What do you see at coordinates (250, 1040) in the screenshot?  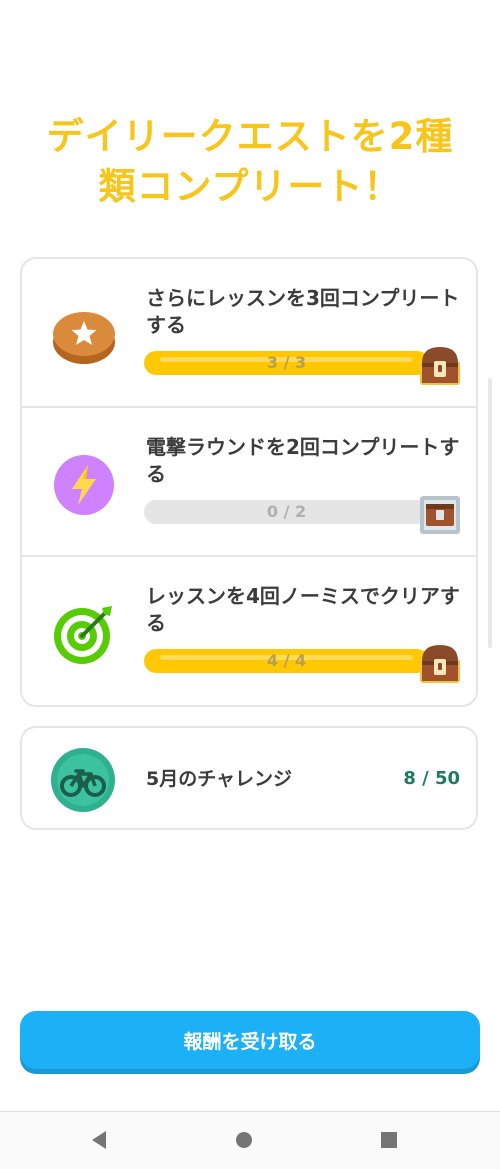 I see `claim-reward-button: 報酬を受け取る` at bounding box center [250, 1040].